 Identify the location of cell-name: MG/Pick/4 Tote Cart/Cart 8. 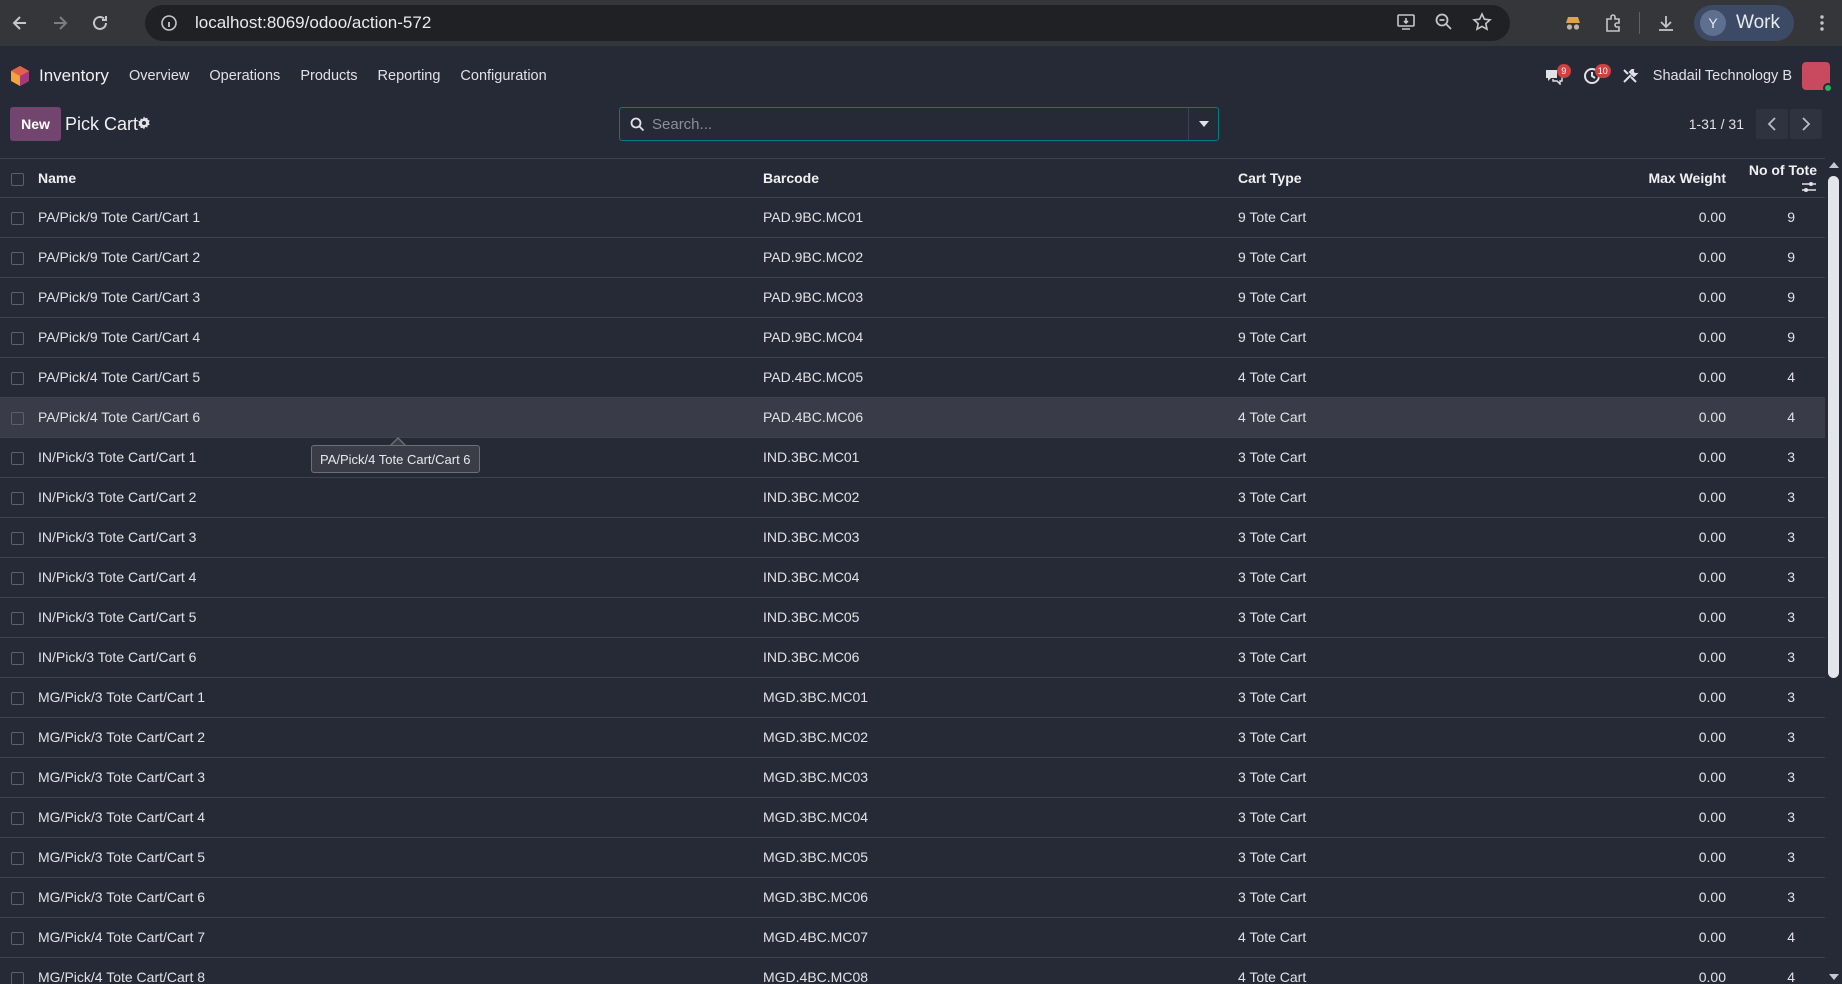
(400, 970).